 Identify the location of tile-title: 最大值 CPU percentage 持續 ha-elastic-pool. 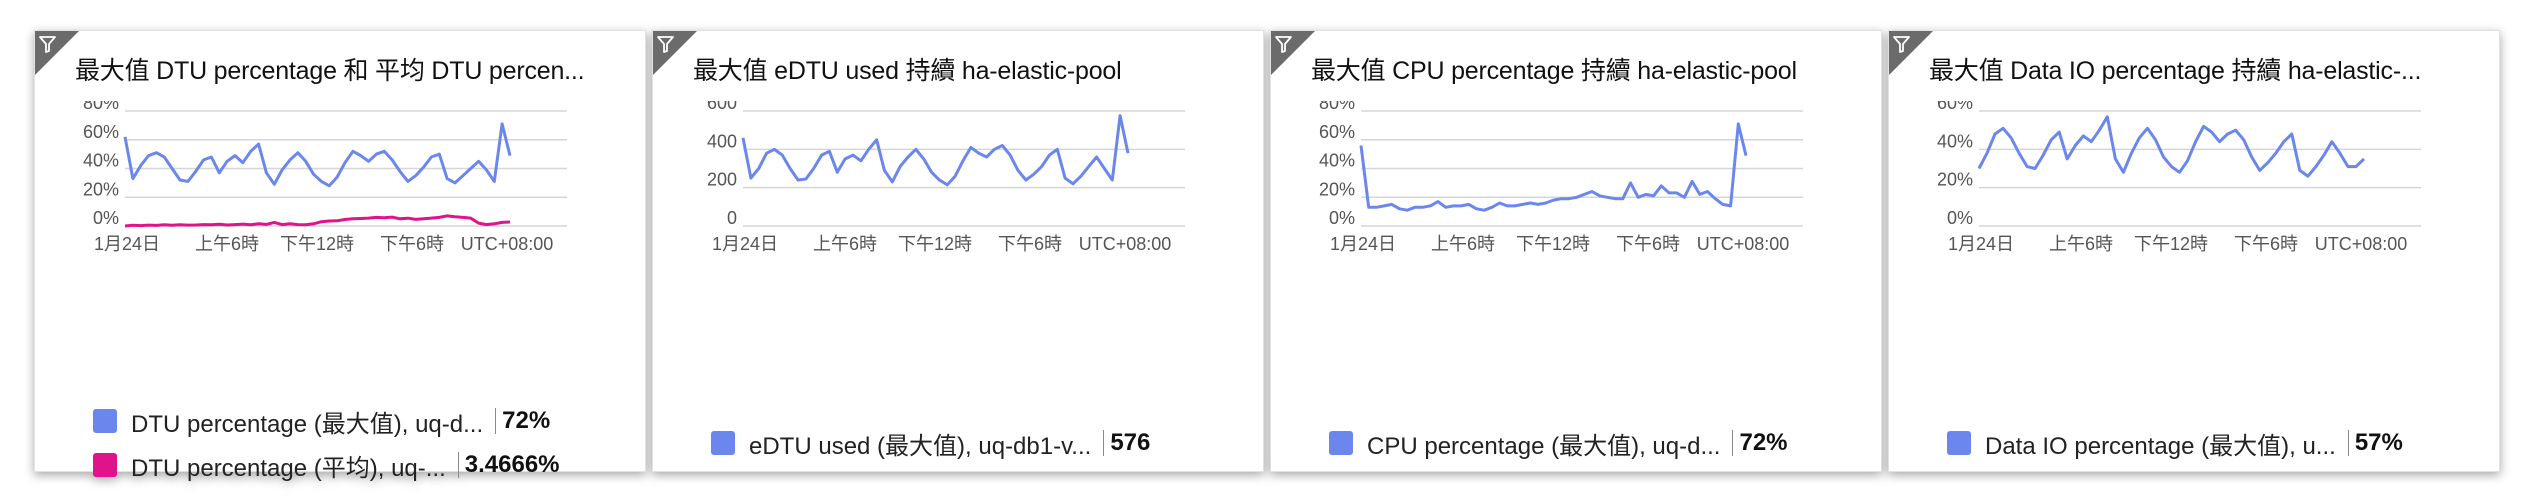
(1554, 71).